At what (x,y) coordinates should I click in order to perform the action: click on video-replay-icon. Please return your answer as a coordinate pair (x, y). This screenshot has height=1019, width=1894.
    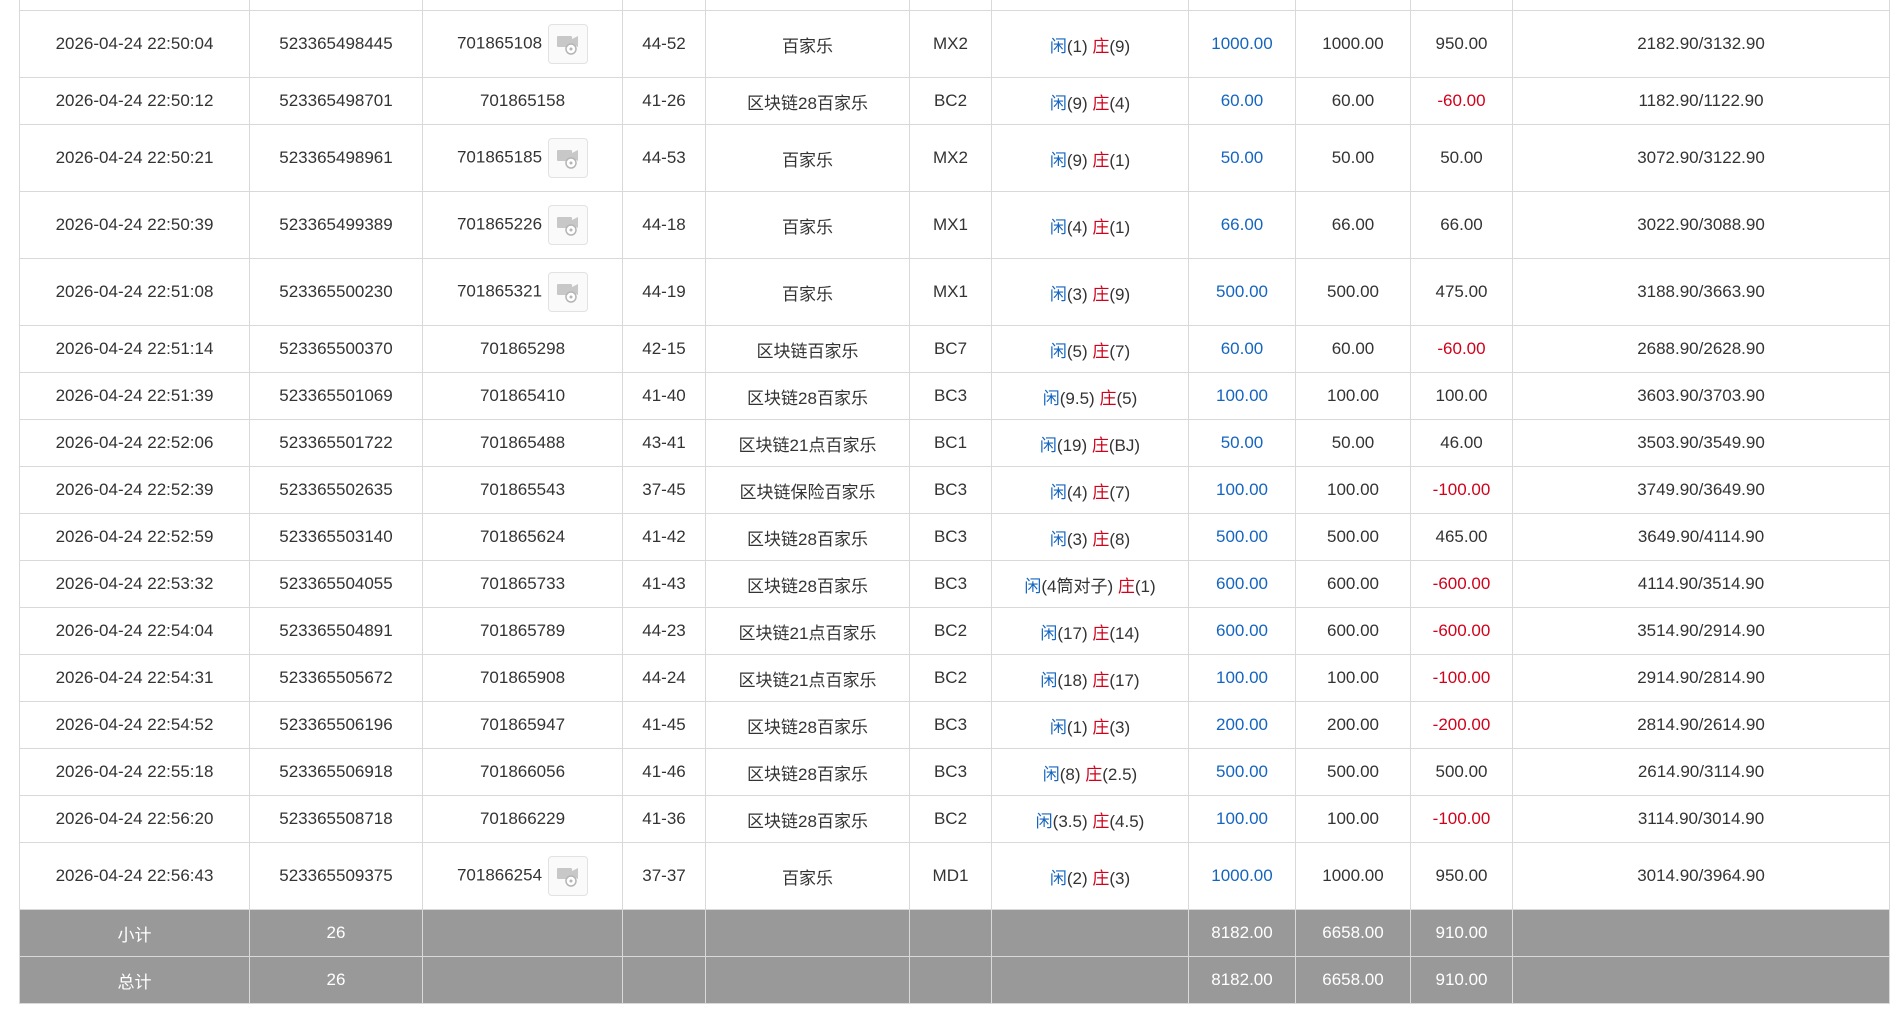
    Looking at the image, I should click on (568, 224).